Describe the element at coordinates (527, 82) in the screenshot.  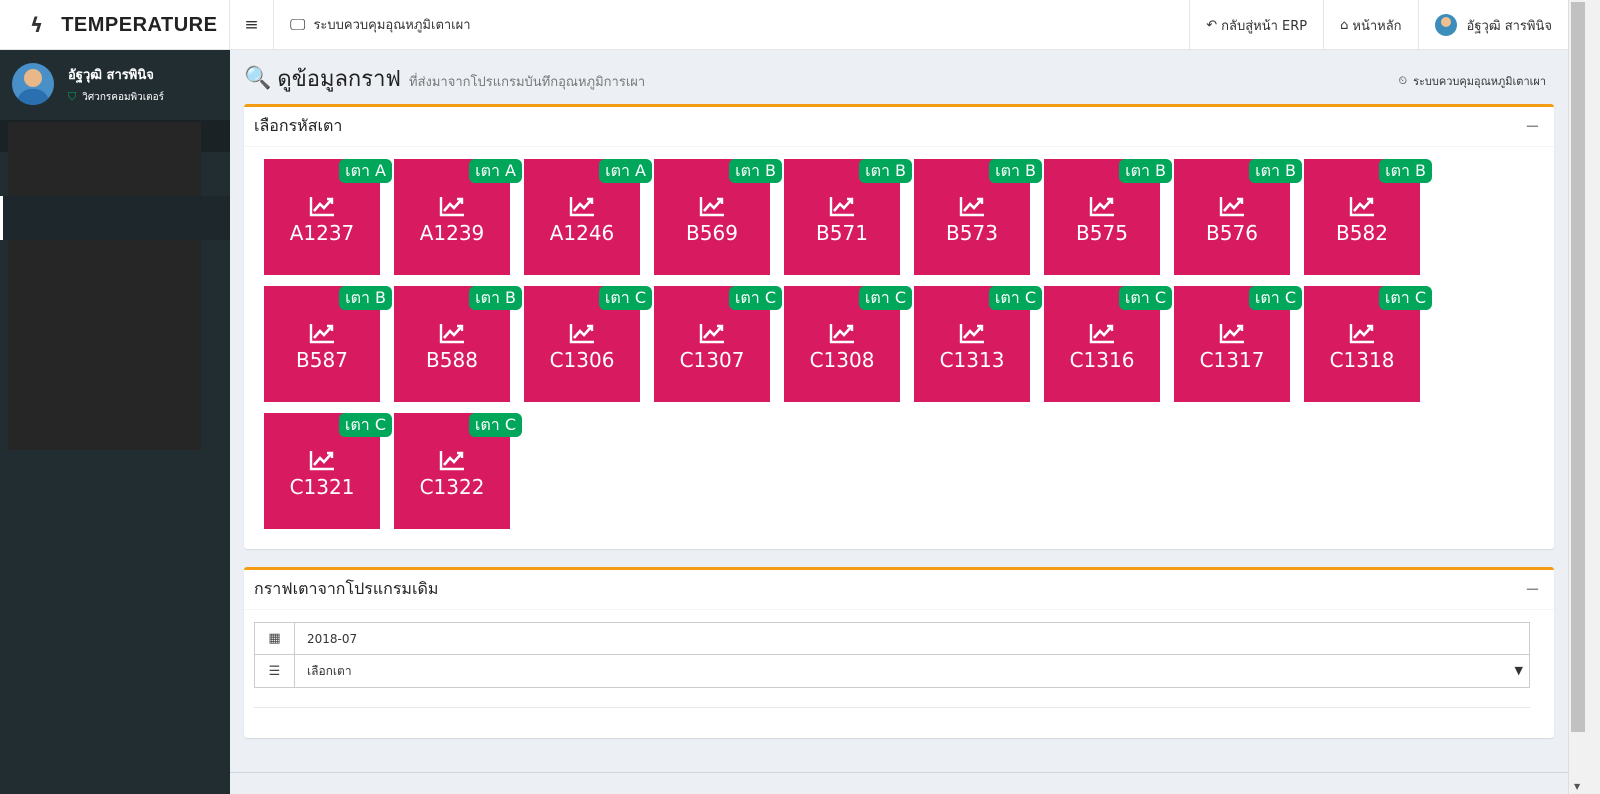
I see `page-subtitle: ที่ส่งมาจากโปรแกรมบันทึกอุณหภูมิการเผา` at that location.